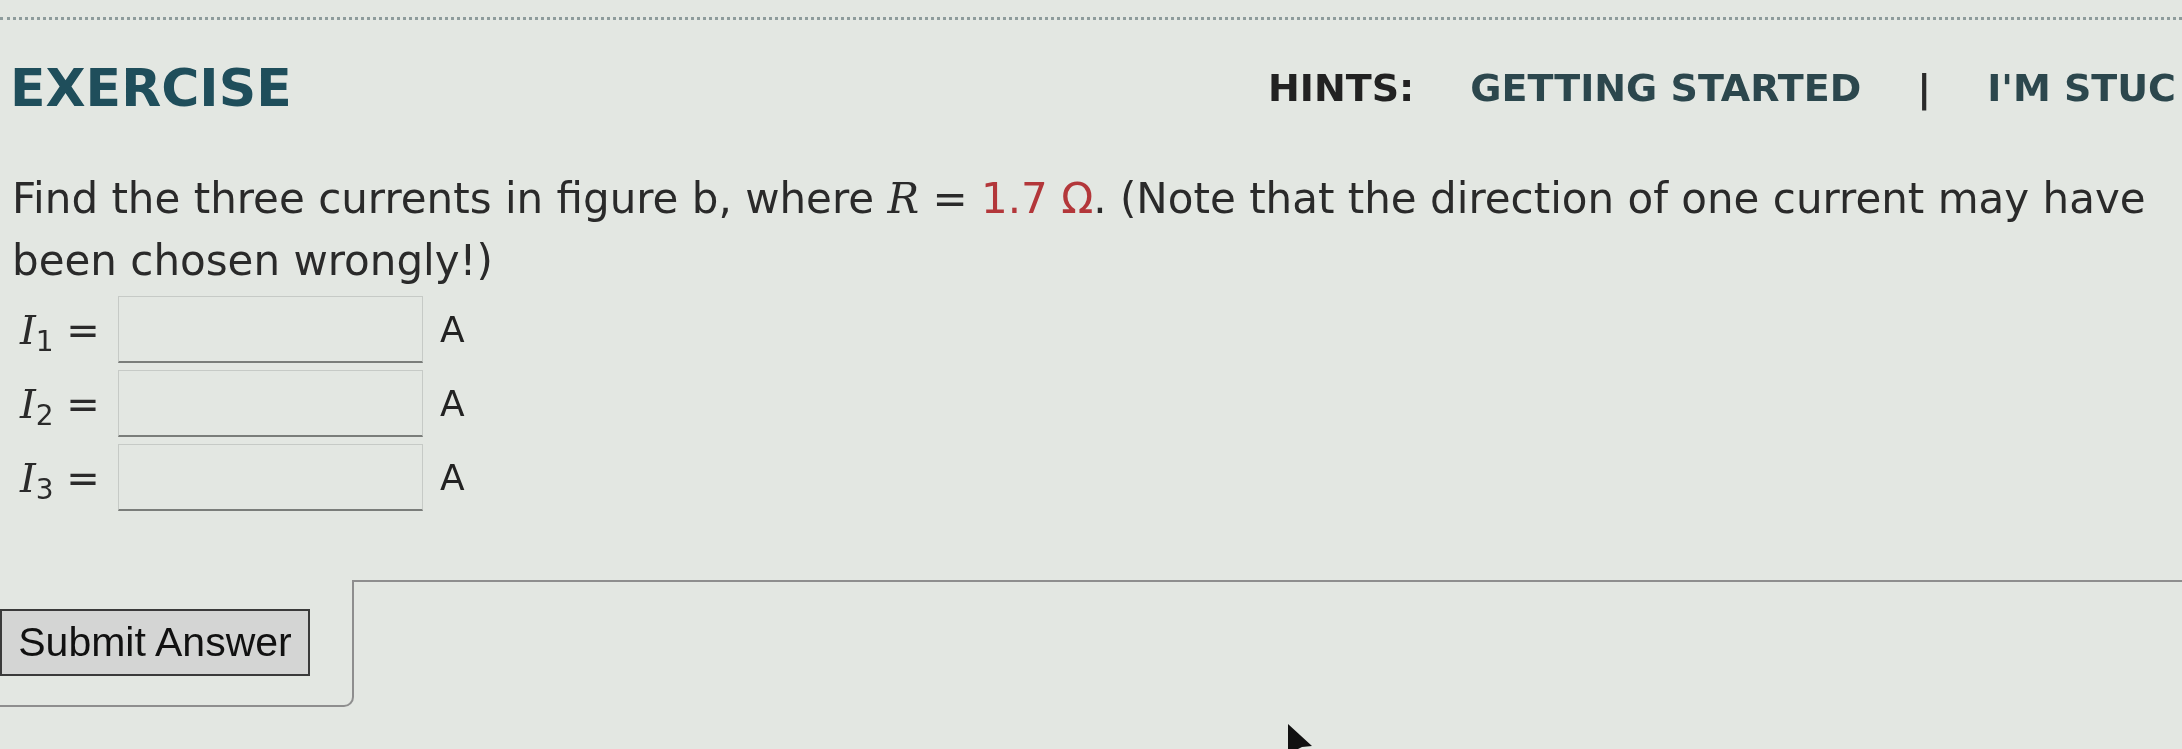 The image size is (2182, 749). What do you see at coordinates (1666, 88) in the screenshot?
I see `hint-link: GETTING STARTED` at bounding box center [1666, 88].